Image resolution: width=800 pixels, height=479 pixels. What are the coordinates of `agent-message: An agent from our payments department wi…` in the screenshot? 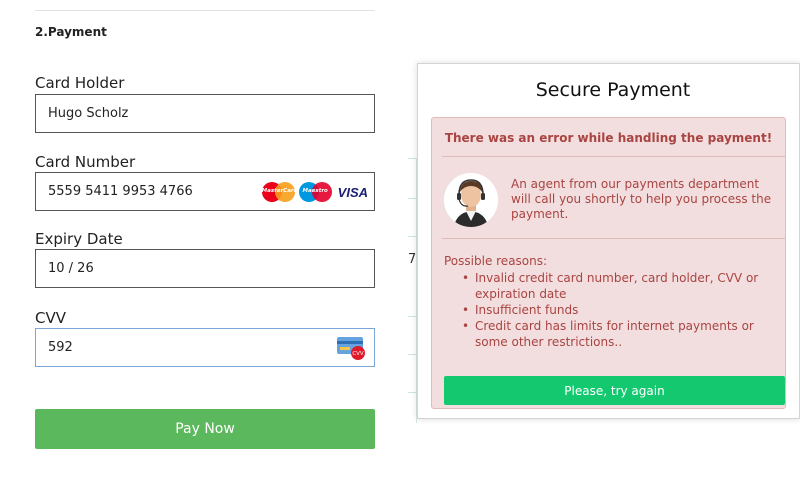 It's located at (641, 199).